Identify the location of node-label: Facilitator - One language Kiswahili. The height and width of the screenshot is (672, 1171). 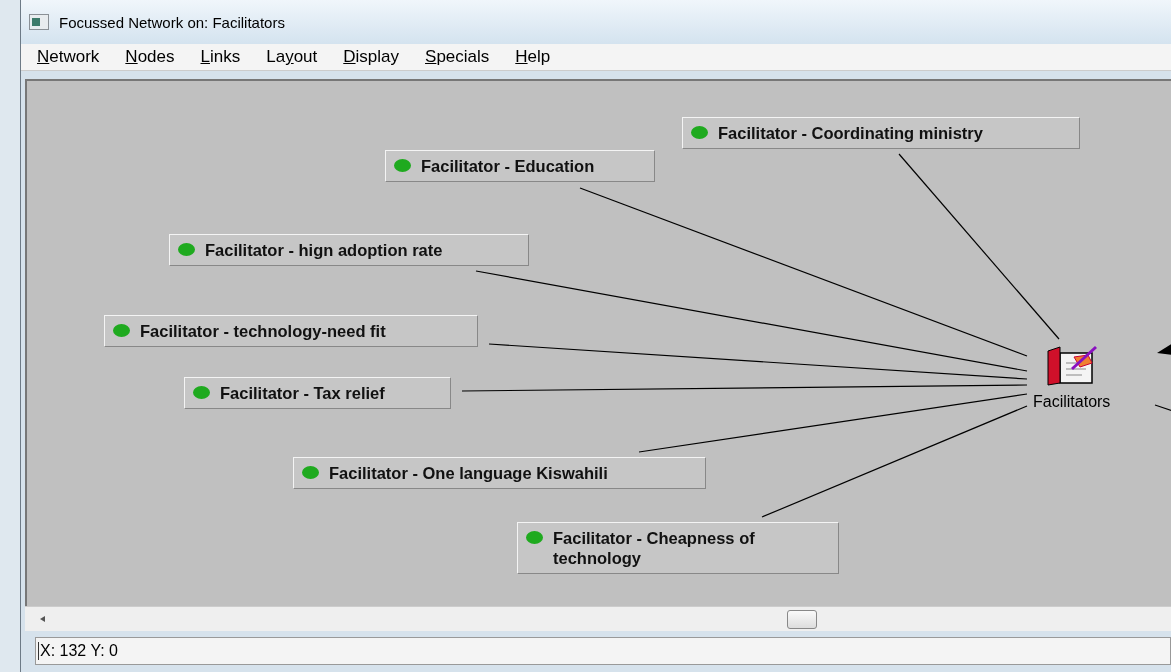
(468, 473).